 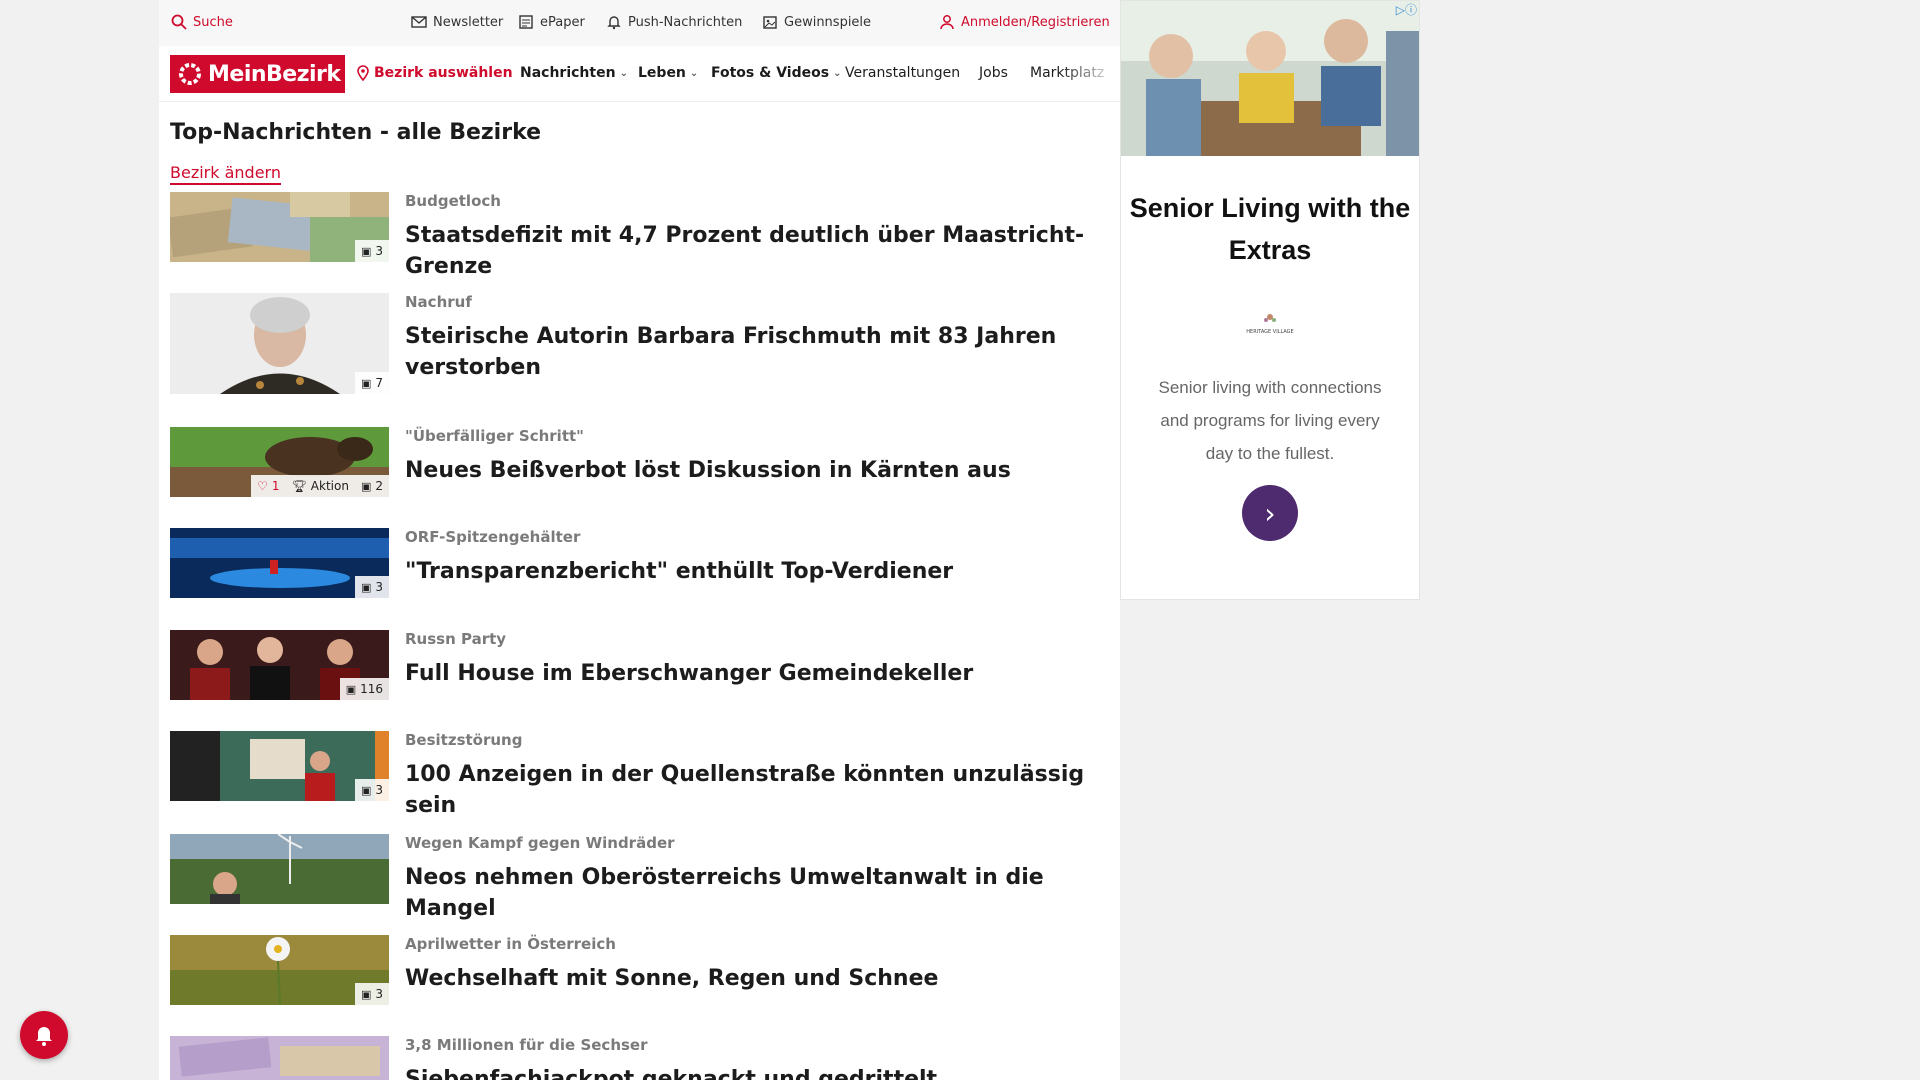 I want to click on ad-title: Senior Living with the Extras, so click(x=1270, y=229).